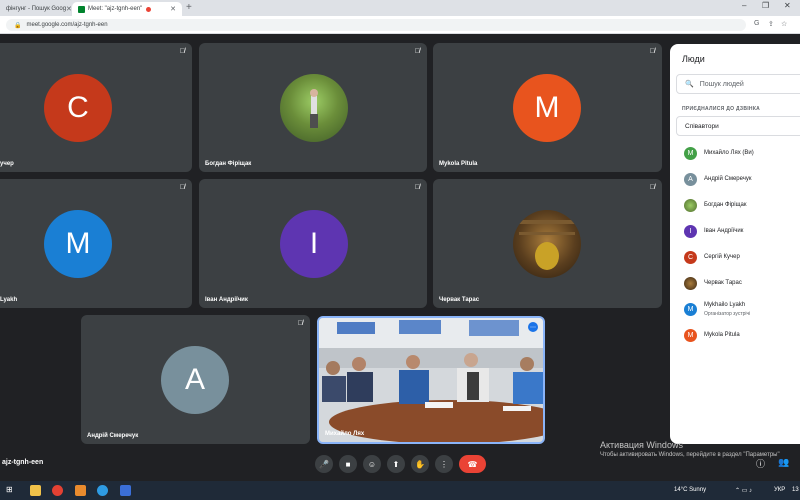  What do you see at coordinates (741, 336) in the screenshot?
I see `list-item: M Mykola Pitula 🎙̸` at bounding box center [741, 336].